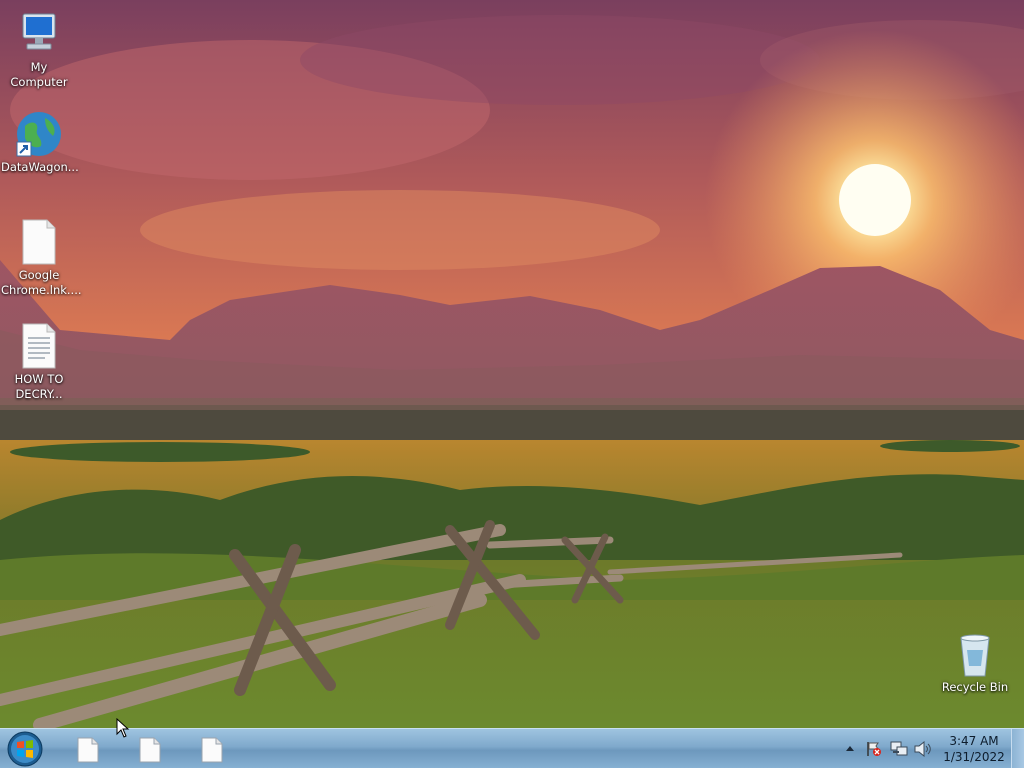 The width and height of the screenshot is (1024, 768). Describe the element at coordinates (123, 728) in the screenshot. I see `mouse-cursor-icon` at that location.